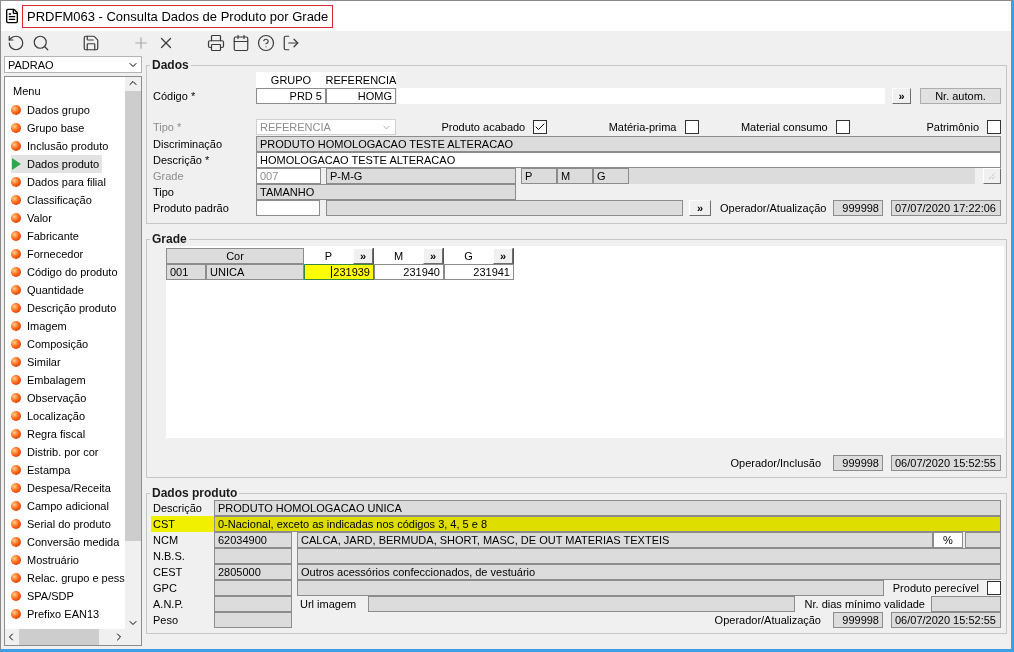 The height and width of the screenshot is (652, 1014). What do you see at coordinates (168, 572) in the screenshot?
I see `field-label: CEST` at bounding box center [168, 572].